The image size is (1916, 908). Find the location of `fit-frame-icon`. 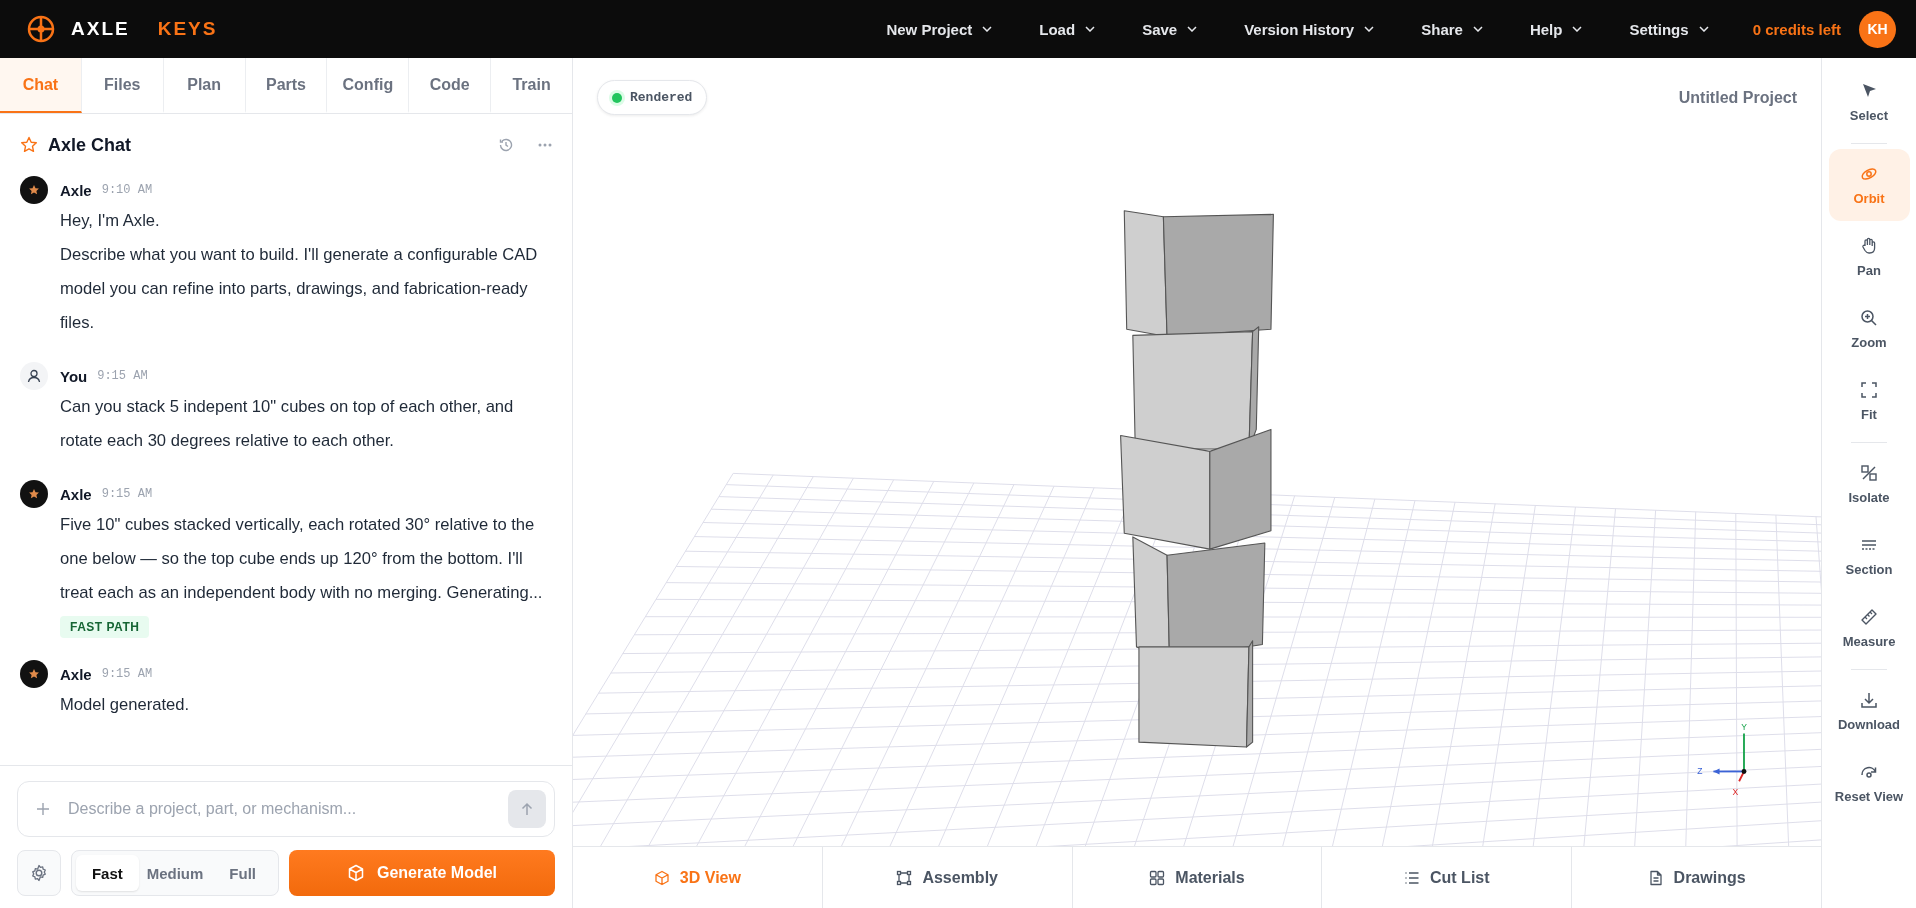

fit-frame-icon is located at coordinates (1869, 390).